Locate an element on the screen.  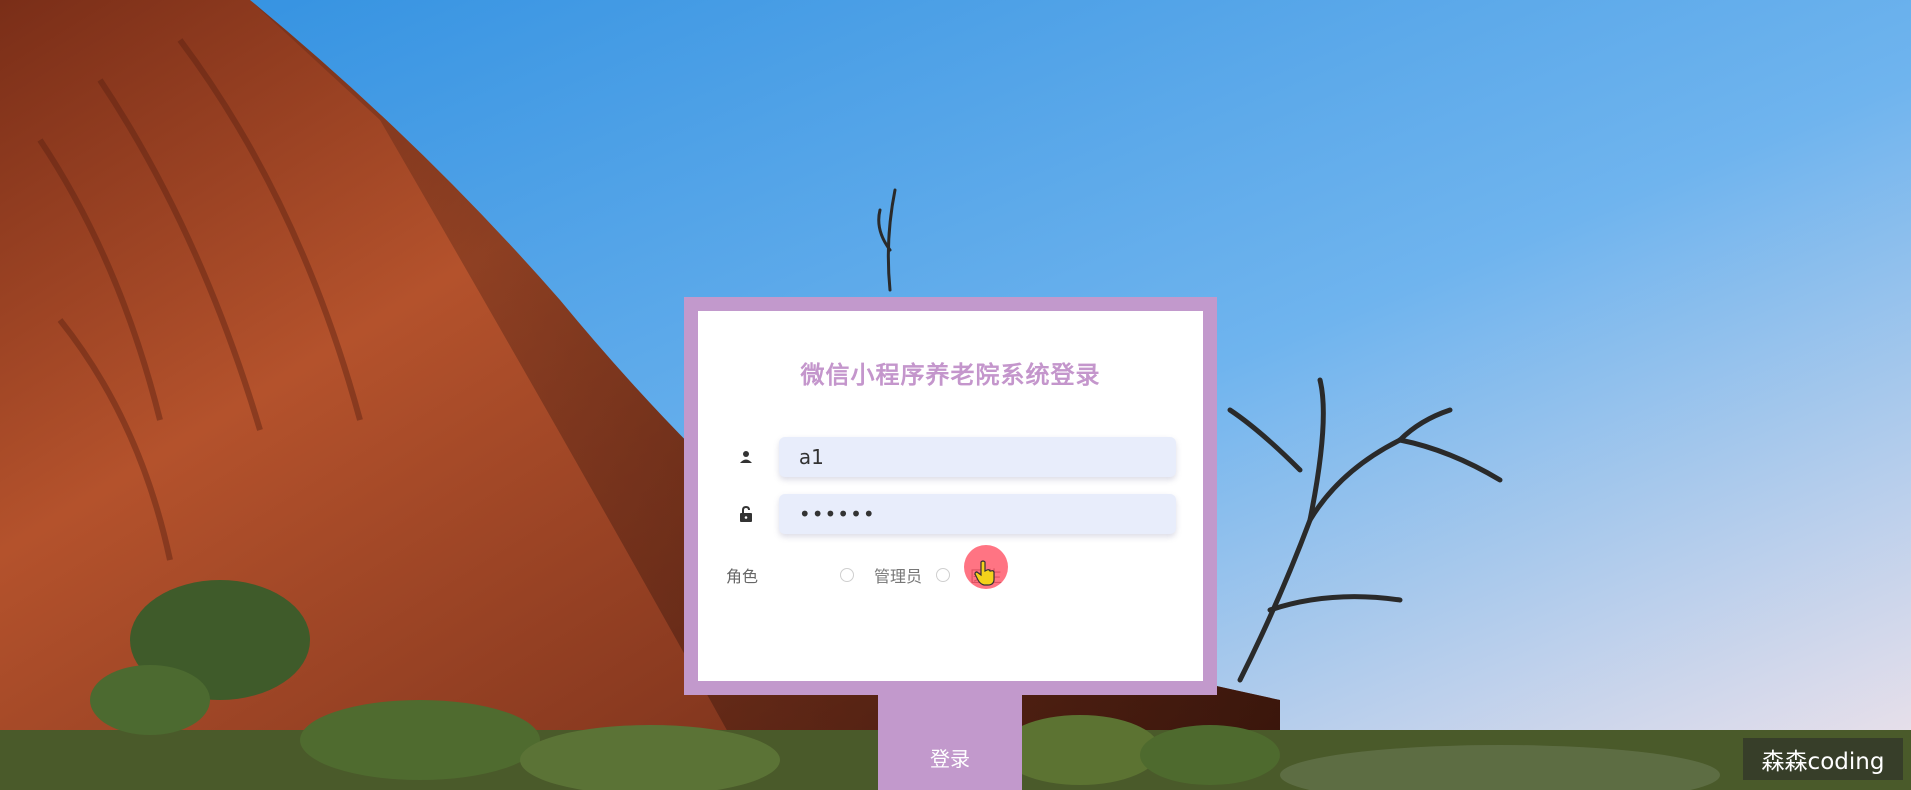
login-card: 微信小程序养老院系统登录 角色 管理员 医生 is located at coordinates (950, 496).